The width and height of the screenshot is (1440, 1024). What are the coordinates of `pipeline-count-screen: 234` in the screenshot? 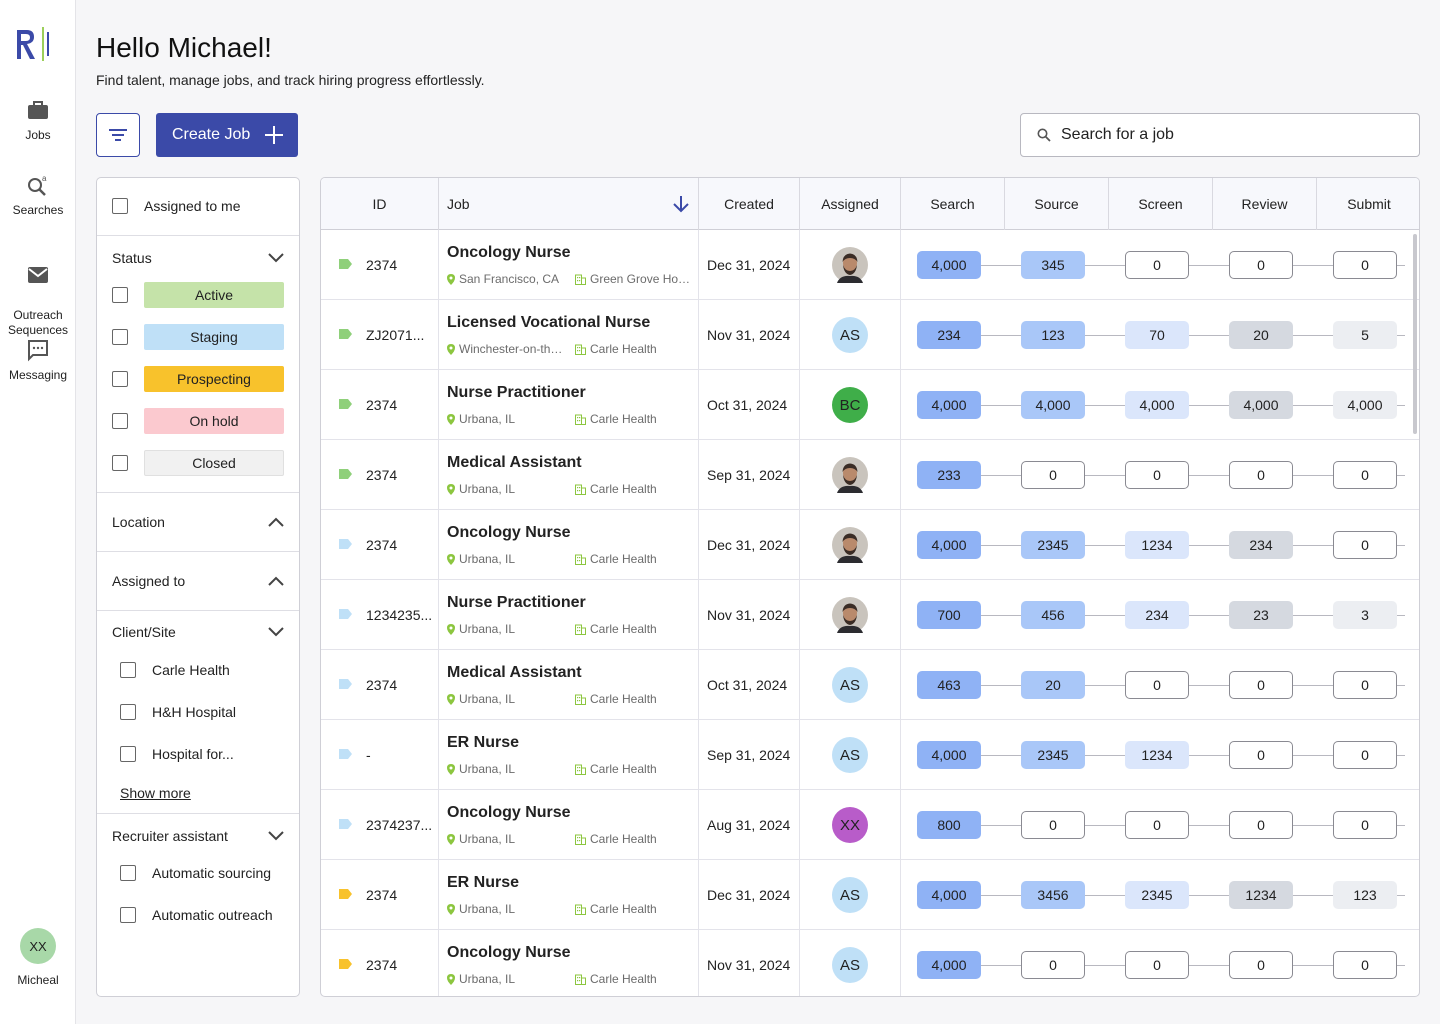 It's located at (1157, 615).